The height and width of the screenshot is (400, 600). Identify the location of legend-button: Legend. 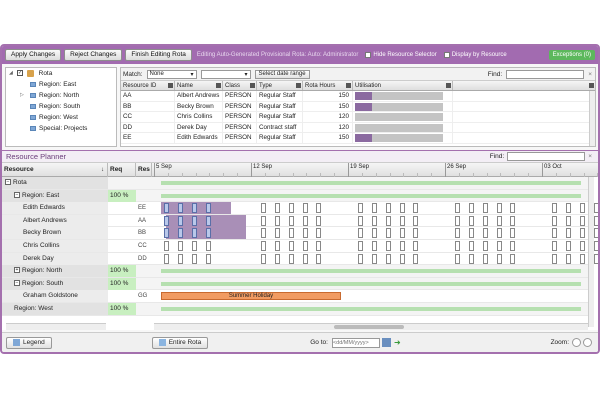
(29, 342).